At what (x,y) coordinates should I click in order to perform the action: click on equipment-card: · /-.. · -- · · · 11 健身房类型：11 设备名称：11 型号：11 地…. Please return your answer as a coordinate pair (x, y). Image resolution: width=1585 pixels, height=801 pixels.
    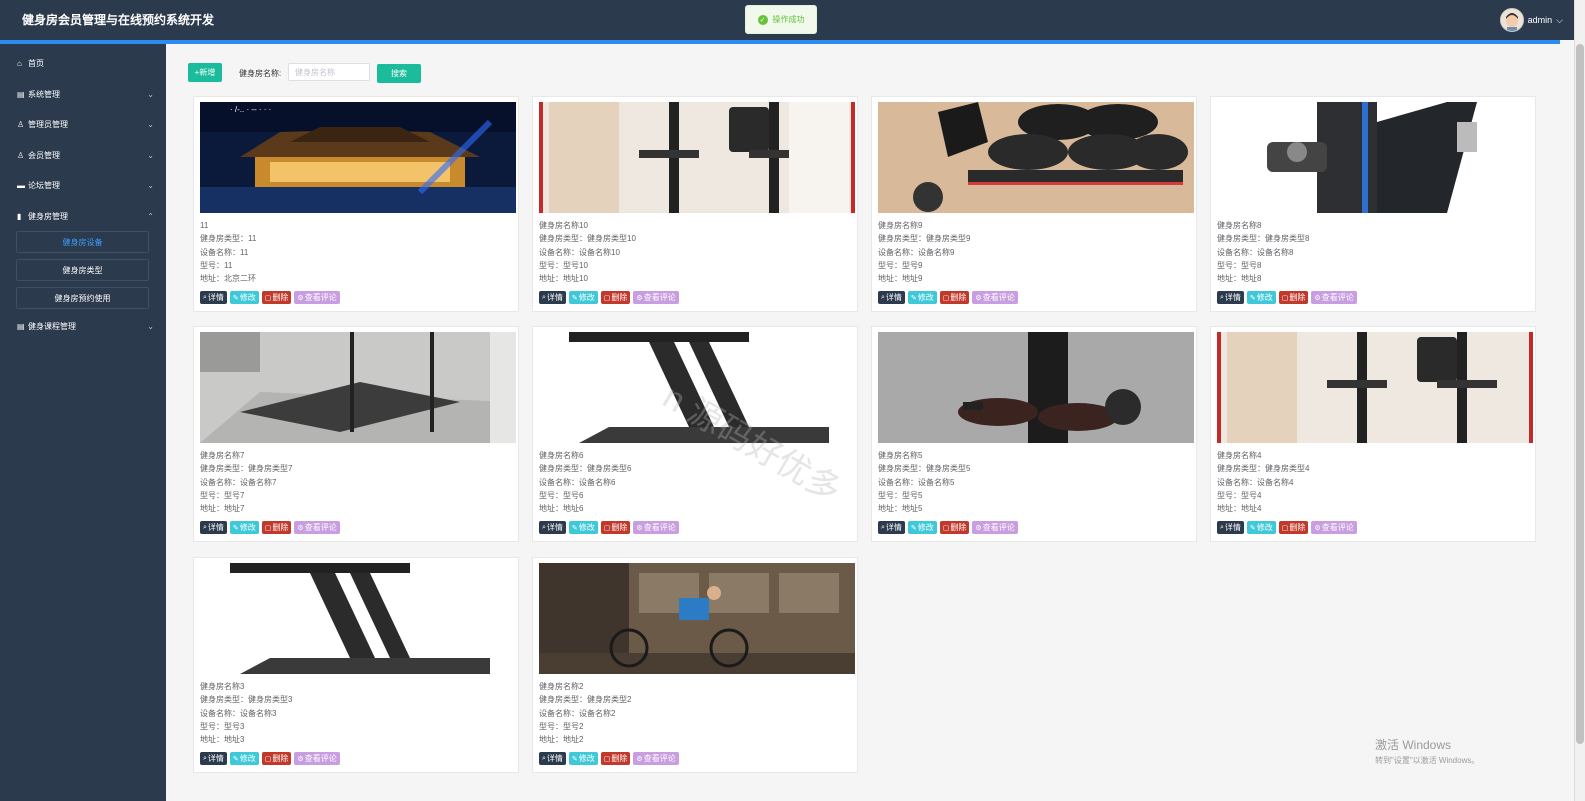
    Looking at the image, I should click on (356, 204).